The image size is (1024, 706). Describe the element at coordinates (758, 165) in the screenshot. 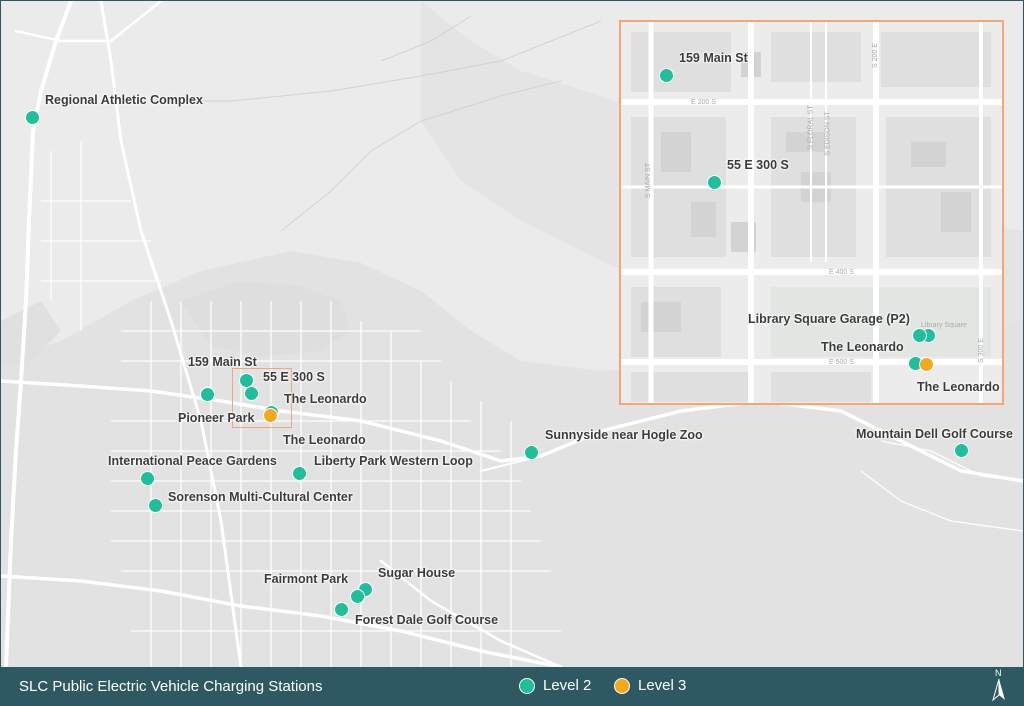

I see `inset-label-55-e-300-s: 55 E 300 S` at that location.